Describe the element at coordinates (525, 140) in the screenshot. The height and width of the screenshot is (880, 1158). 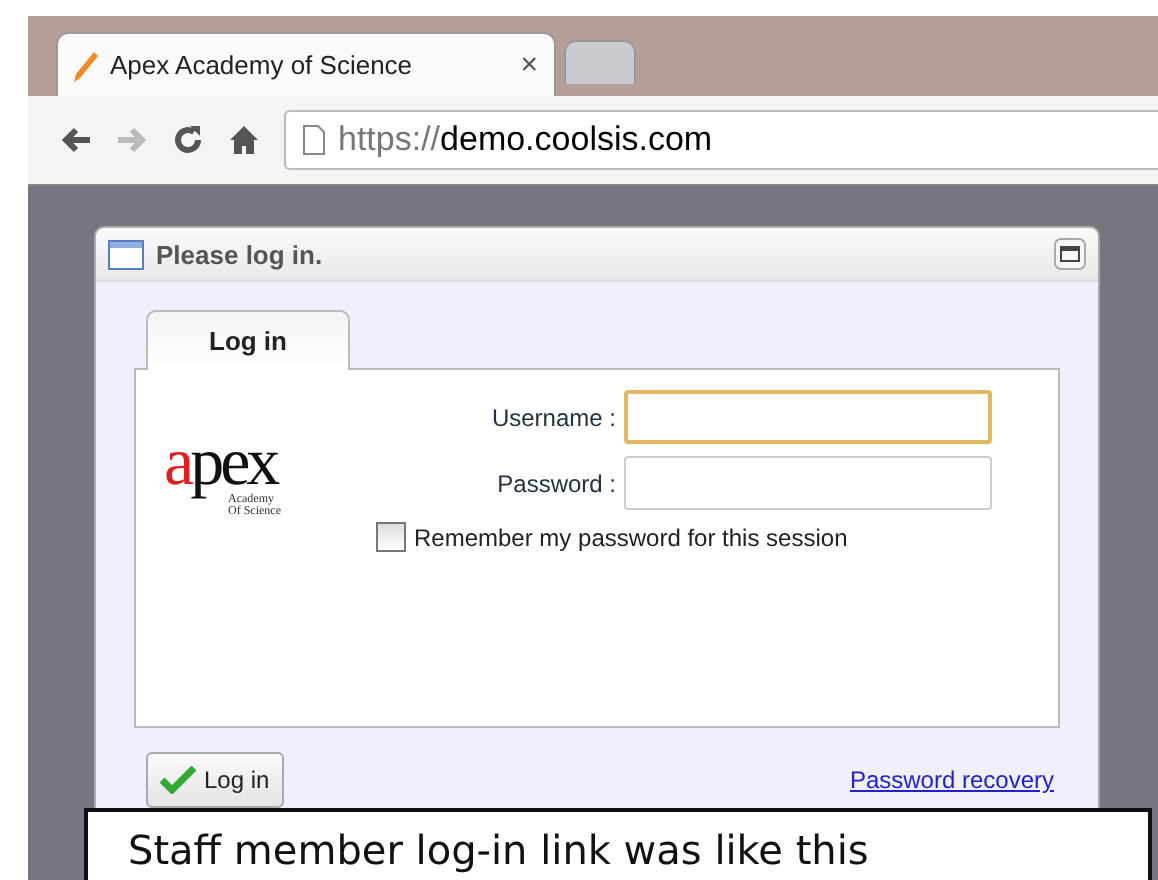
I see `url-text: https://demo.coolsis.com` at that location.